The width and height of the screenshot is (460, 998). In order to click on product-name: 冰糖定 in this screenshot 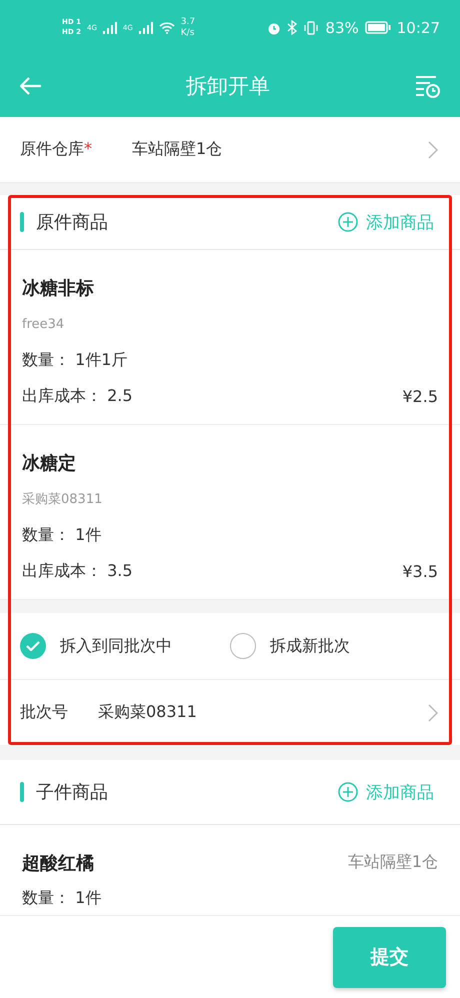, I will do `click(49, 463)`.